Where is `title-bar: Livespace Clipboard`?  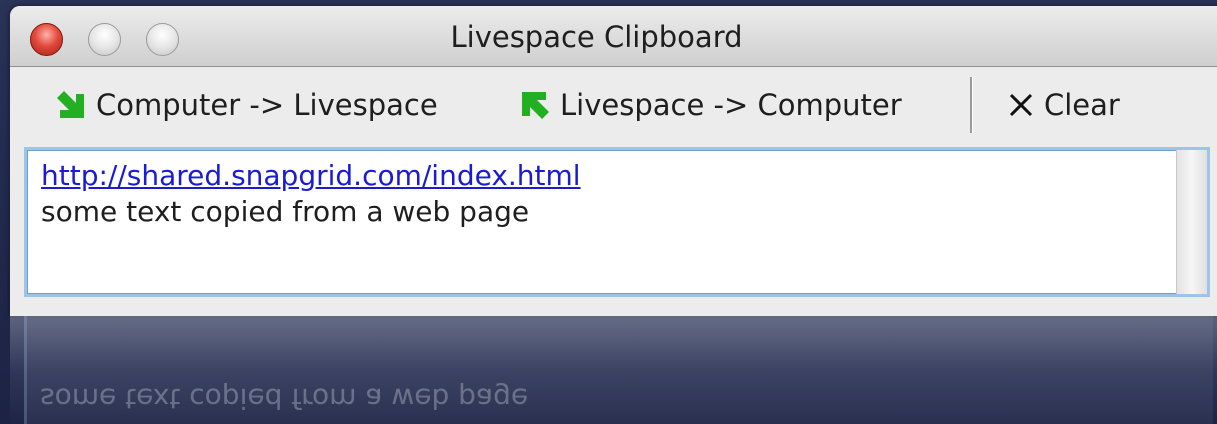
title-bar: Livespace Clipboard is located at coordinates (613, 36).